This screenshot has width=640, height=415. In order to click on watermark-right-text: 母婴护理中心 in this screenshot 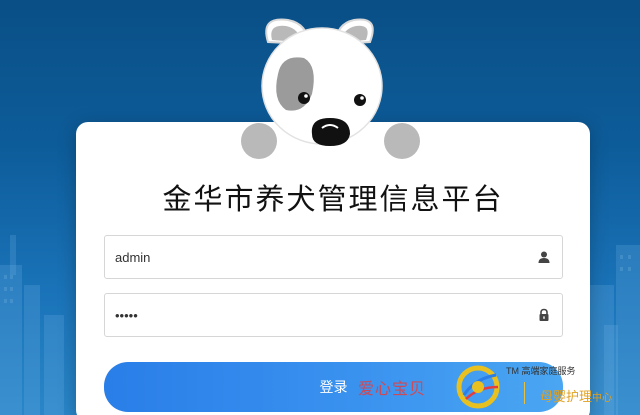, I will do `click(576, 395)`.